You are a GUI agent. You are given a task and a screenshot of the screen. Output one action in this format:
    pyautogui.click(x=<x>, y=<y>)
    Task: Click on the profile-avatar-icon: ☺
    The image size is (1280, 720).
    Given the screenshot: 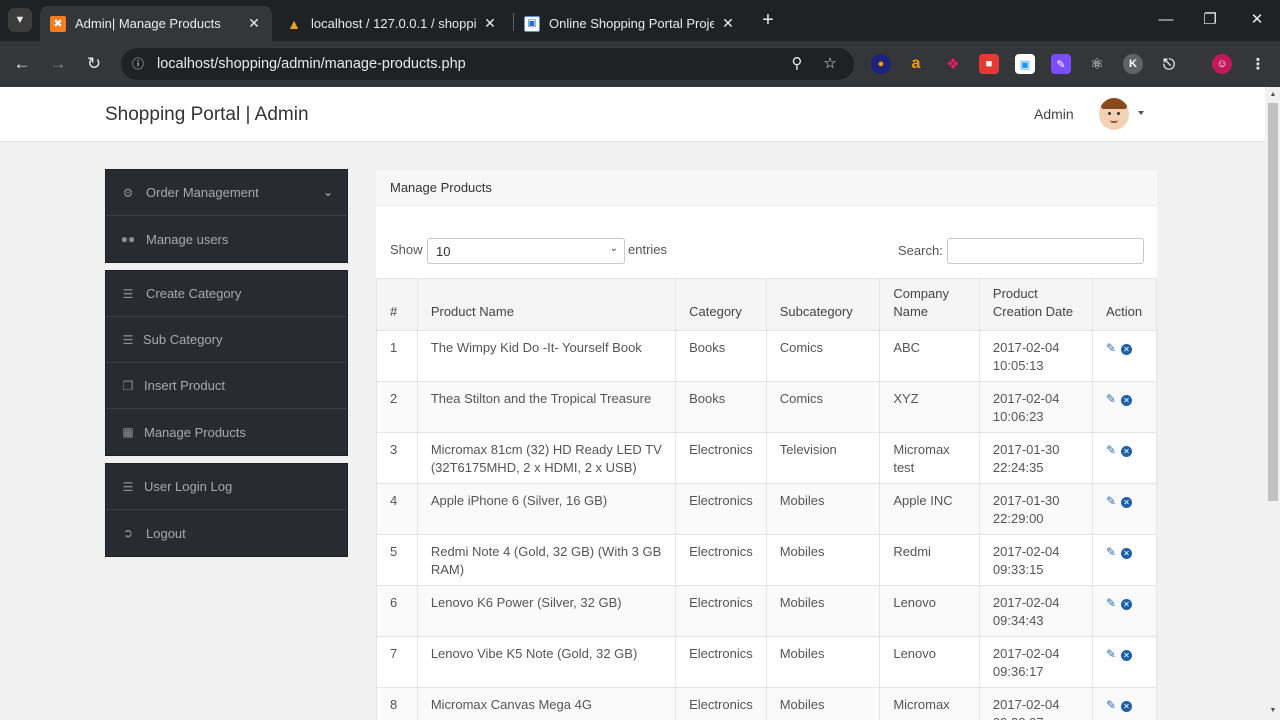 What is the action you would take?
    pyautogui.click(x=1222, y=64)
    